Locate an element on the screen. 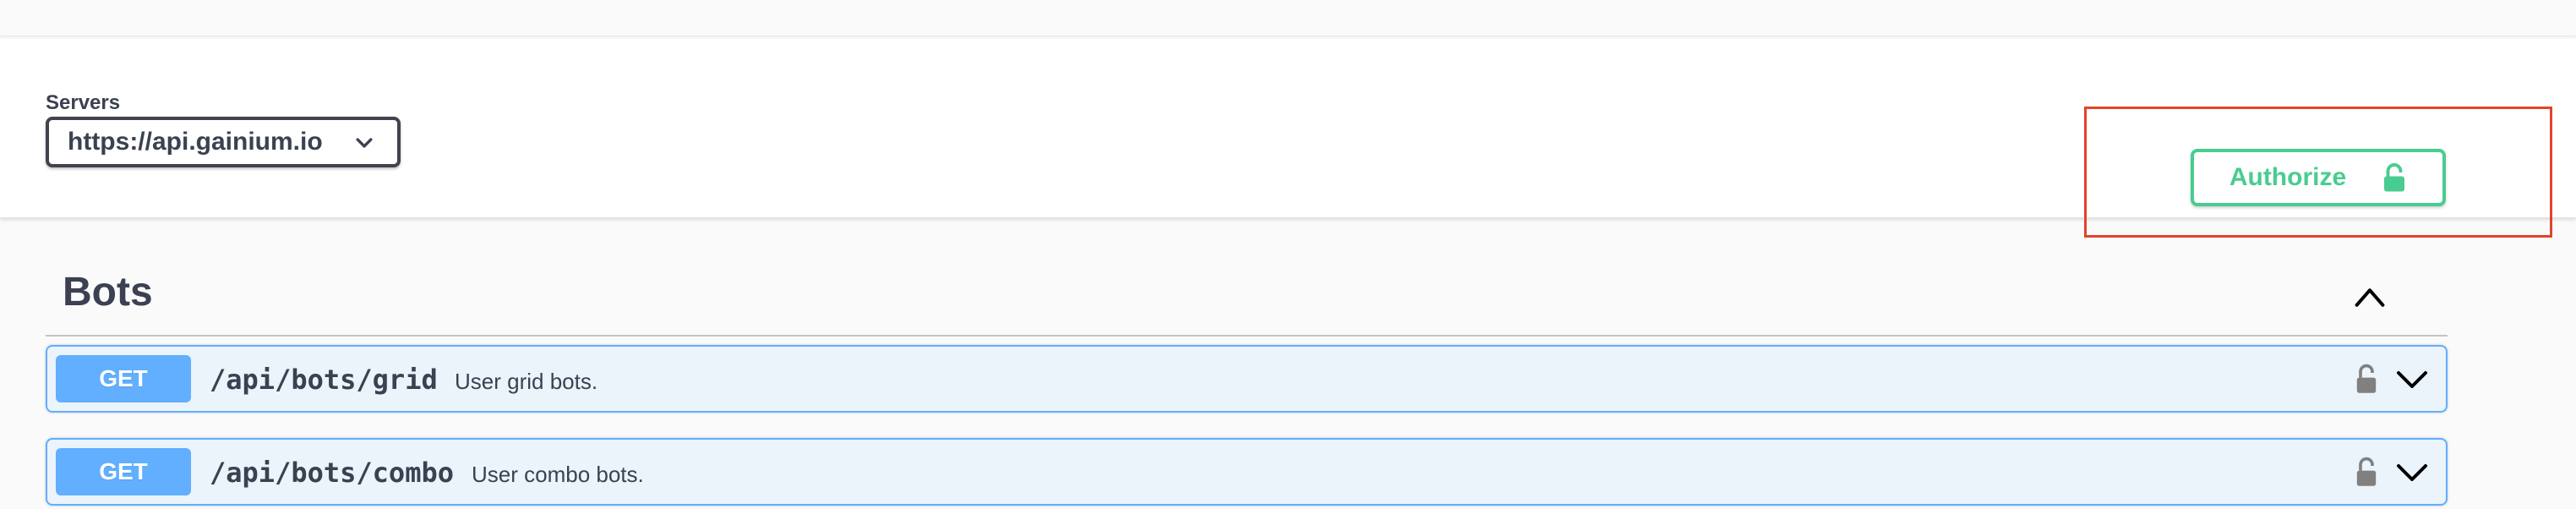 The height and width of the screenshot is (509, 2576). operation-get-bots-grid: GET /api/bots/grid User grid bots. is located at coordinates (1247, 379).